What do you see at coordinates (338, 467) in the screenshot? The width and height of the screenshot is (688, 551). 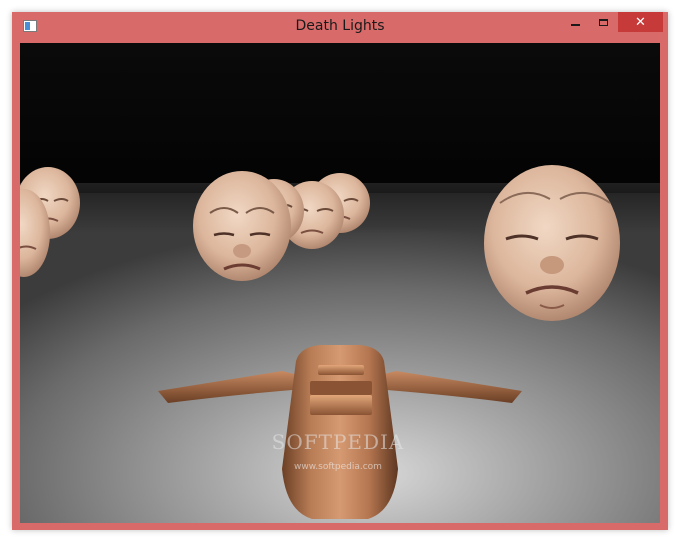 I see `watermark-url: www.softpedia.com` at bounding box center [338, 467].